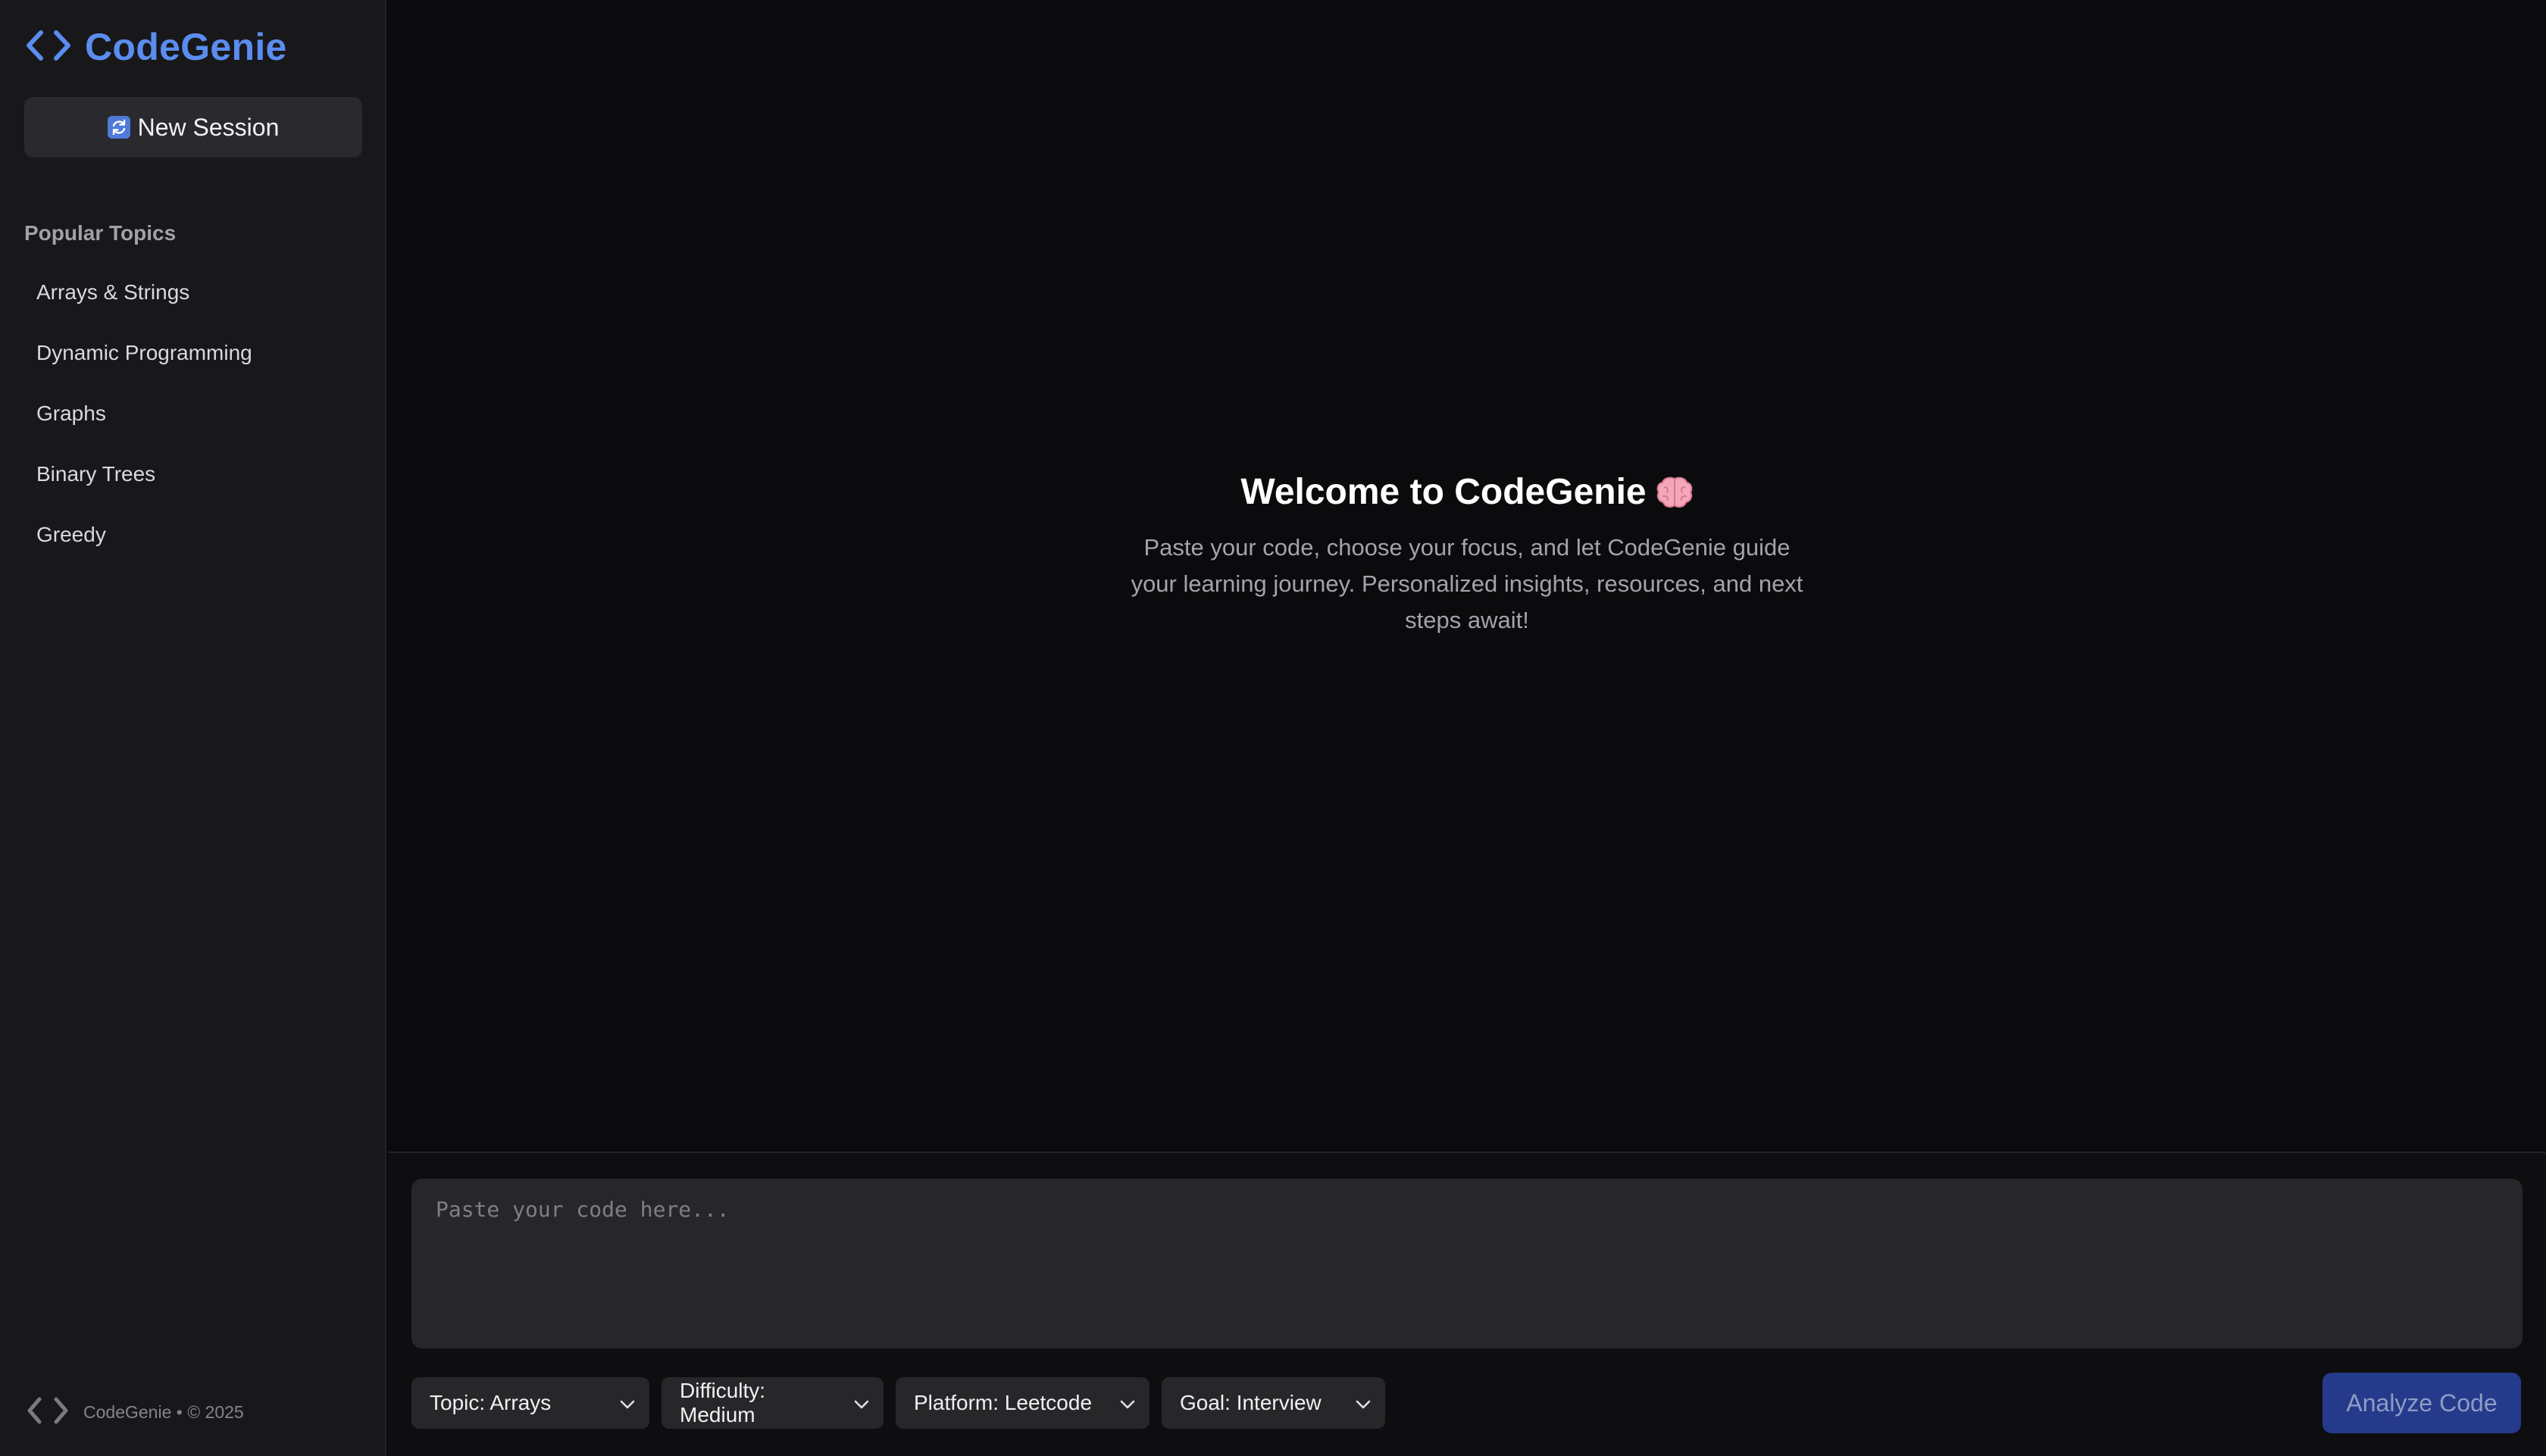  I want to click on topic-select: Topic: Arrays, so click(530, 1403).